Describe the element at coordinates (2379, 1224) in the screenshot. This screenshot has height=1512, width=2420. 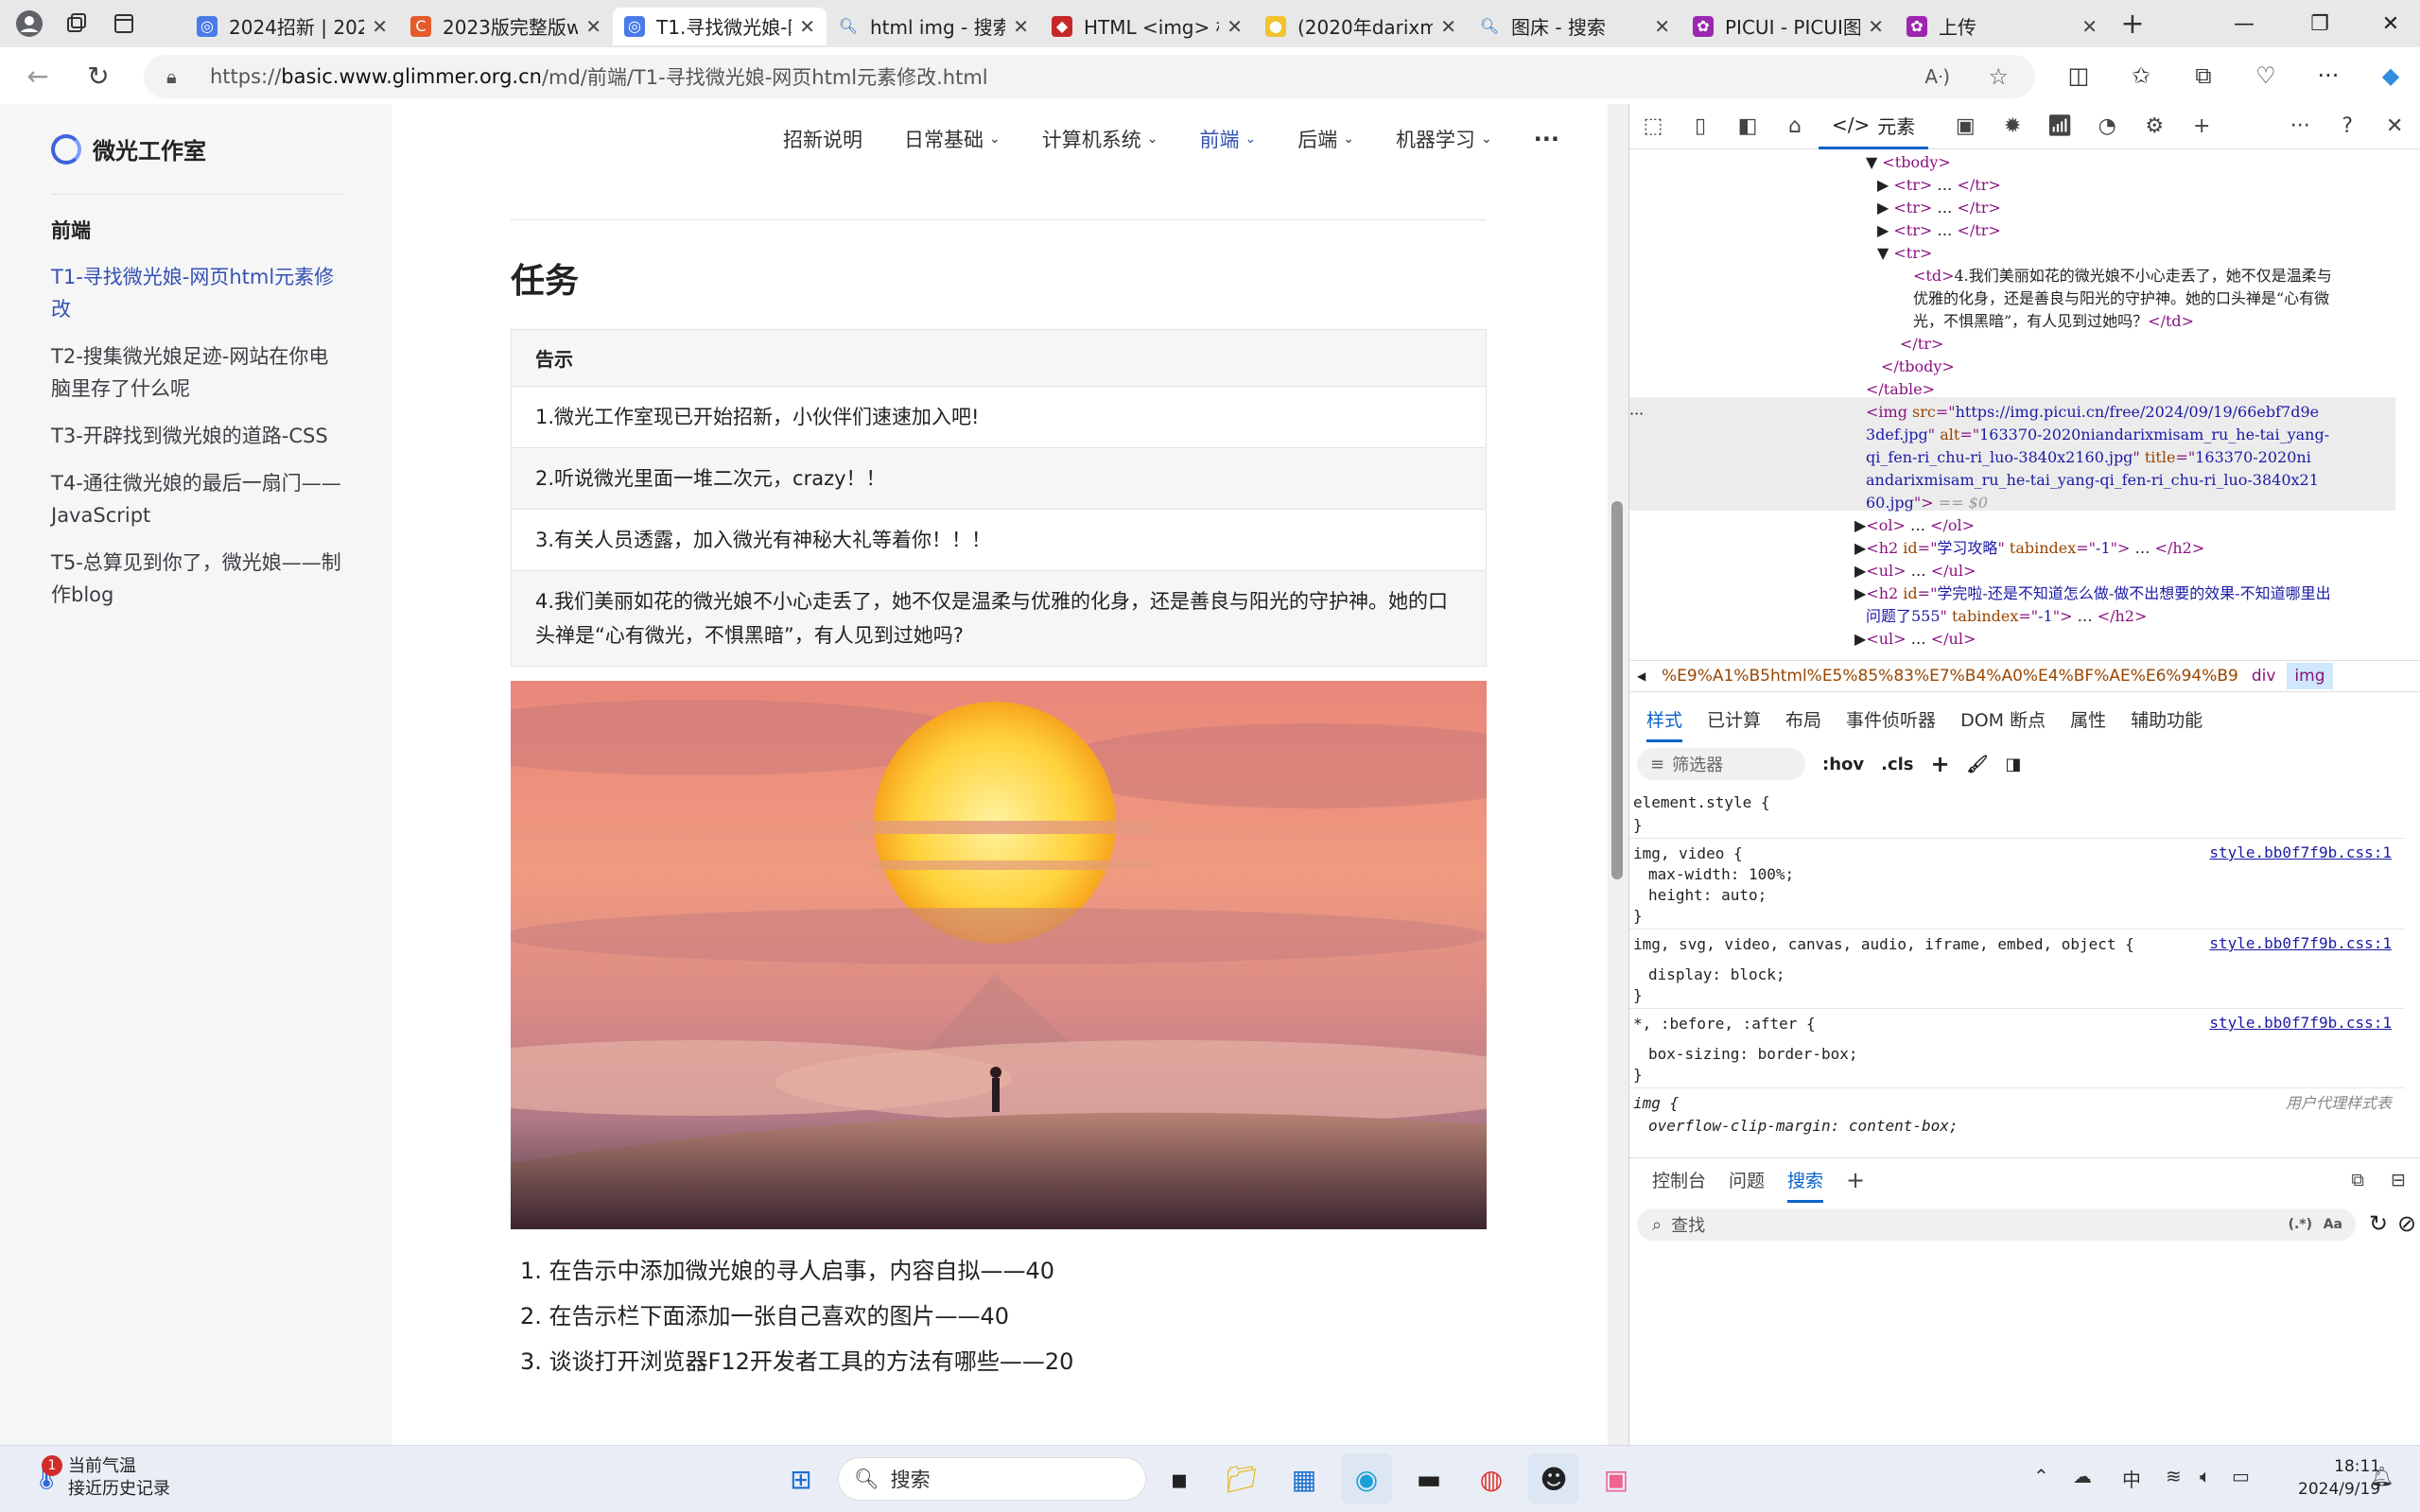
I see `refresh-search-icon: ↻` at that location.